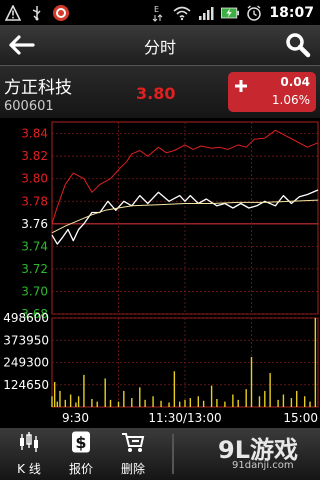 The image size is (320, 480). What do you see at coordinates (34, 224) in the screenshot?
I see `price-tick-label: 3.76` at bounding box center [34, 224].